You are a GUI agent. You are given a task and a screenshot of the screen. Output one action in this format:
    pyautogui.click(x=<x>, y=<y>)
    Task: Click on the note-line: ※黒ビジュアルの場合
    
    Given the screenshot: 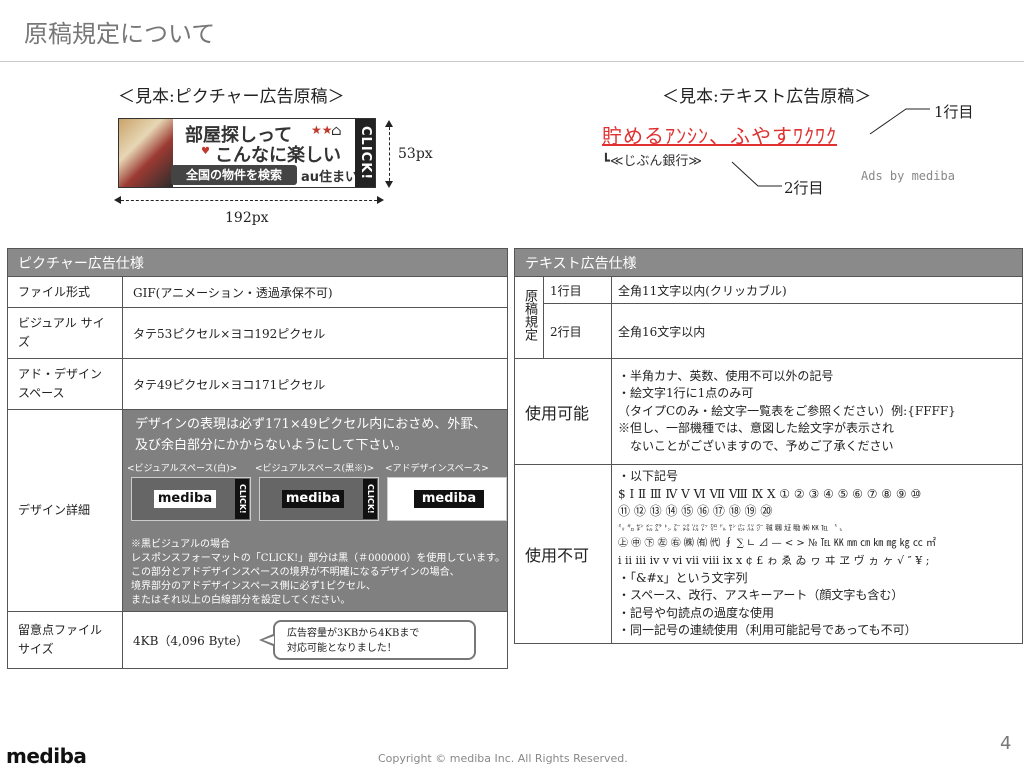 What is the action you would take?
    pyautogui.click(x=180, y=544)
    